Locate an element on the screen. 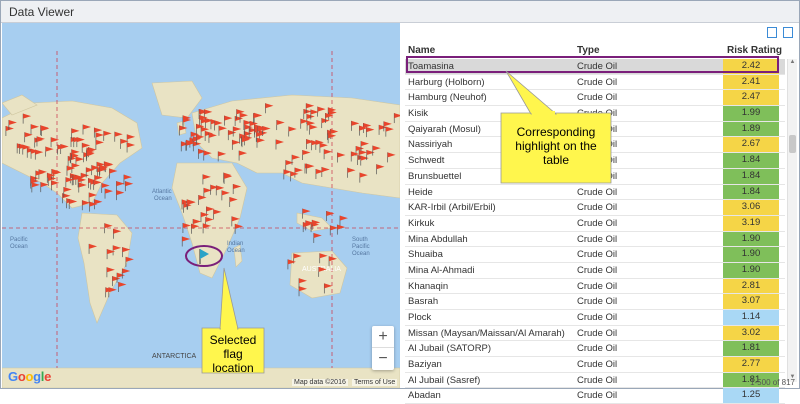 This screenshot has height=404, width=800. cell-name: Abadan is located at coordinates (424, 396).